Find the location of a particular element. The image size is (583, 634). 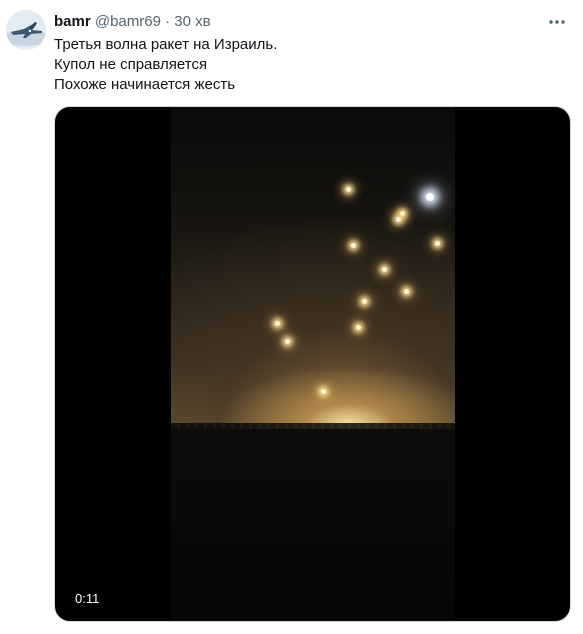

tweet-header: bamr @bamr69 · 30 хв is located at coordinates (132, 22).